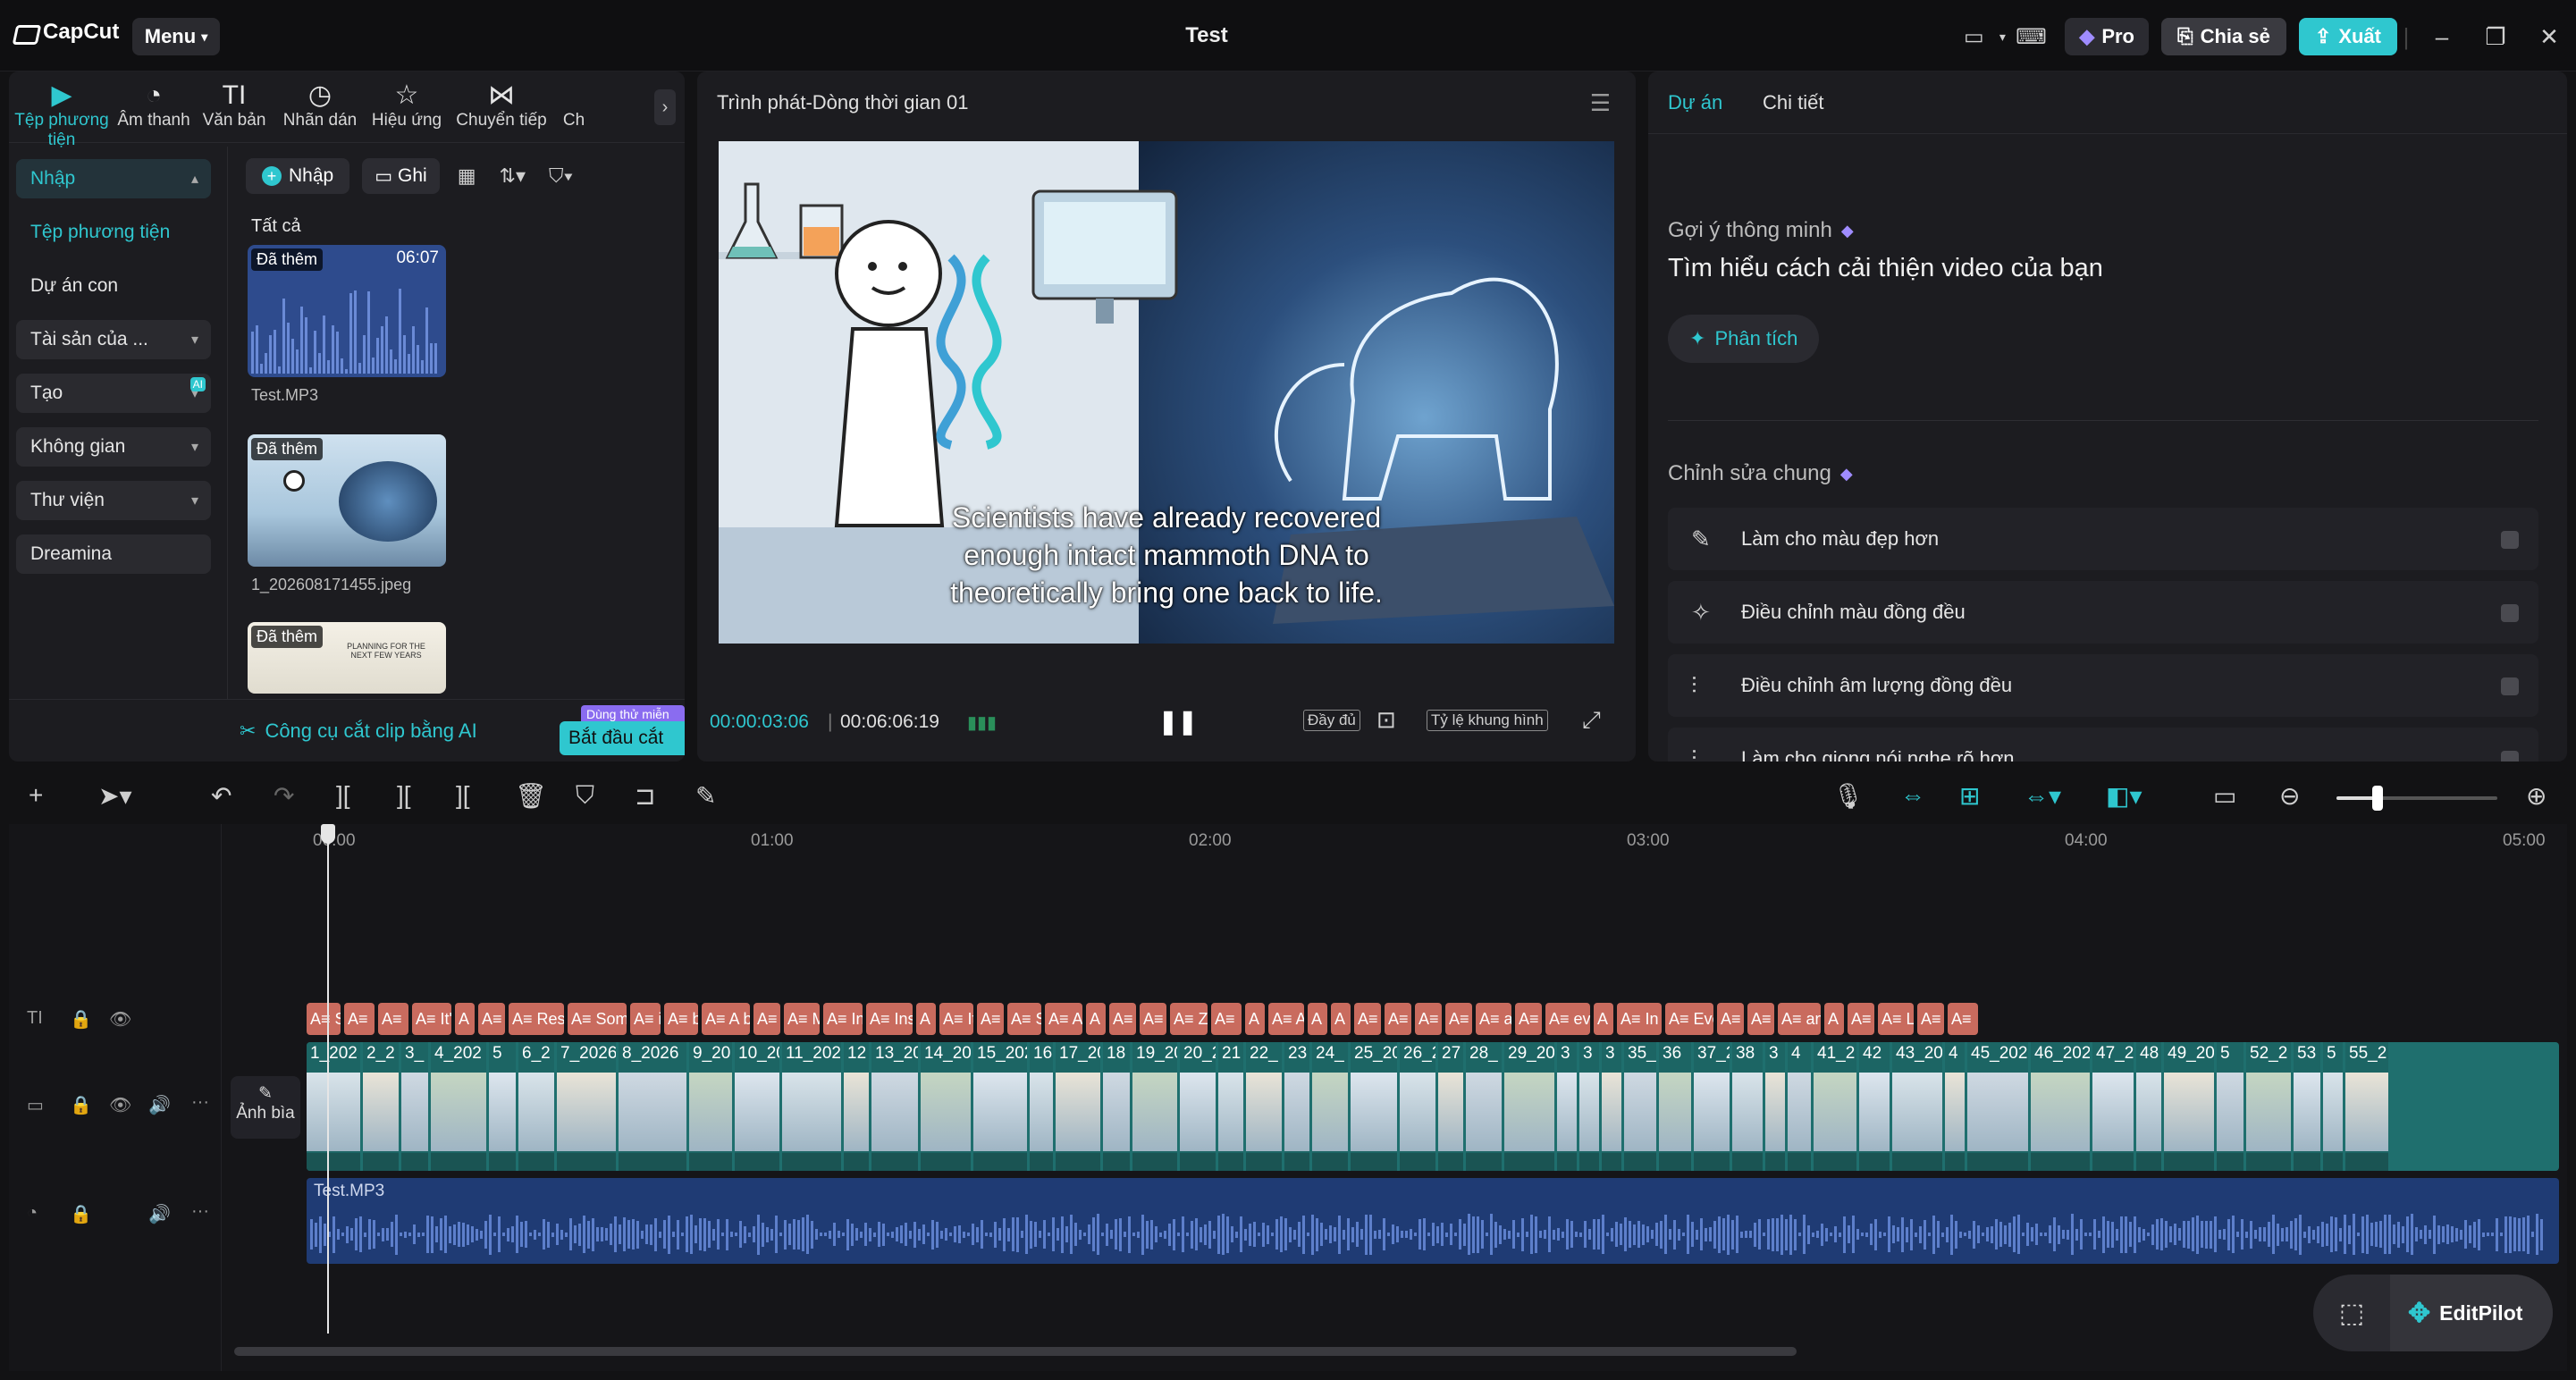 Image resolution: width=2576 pixels, height=1380 pixels. I want to click on select-cursor-icon: ➤▾, so click(115, 796).